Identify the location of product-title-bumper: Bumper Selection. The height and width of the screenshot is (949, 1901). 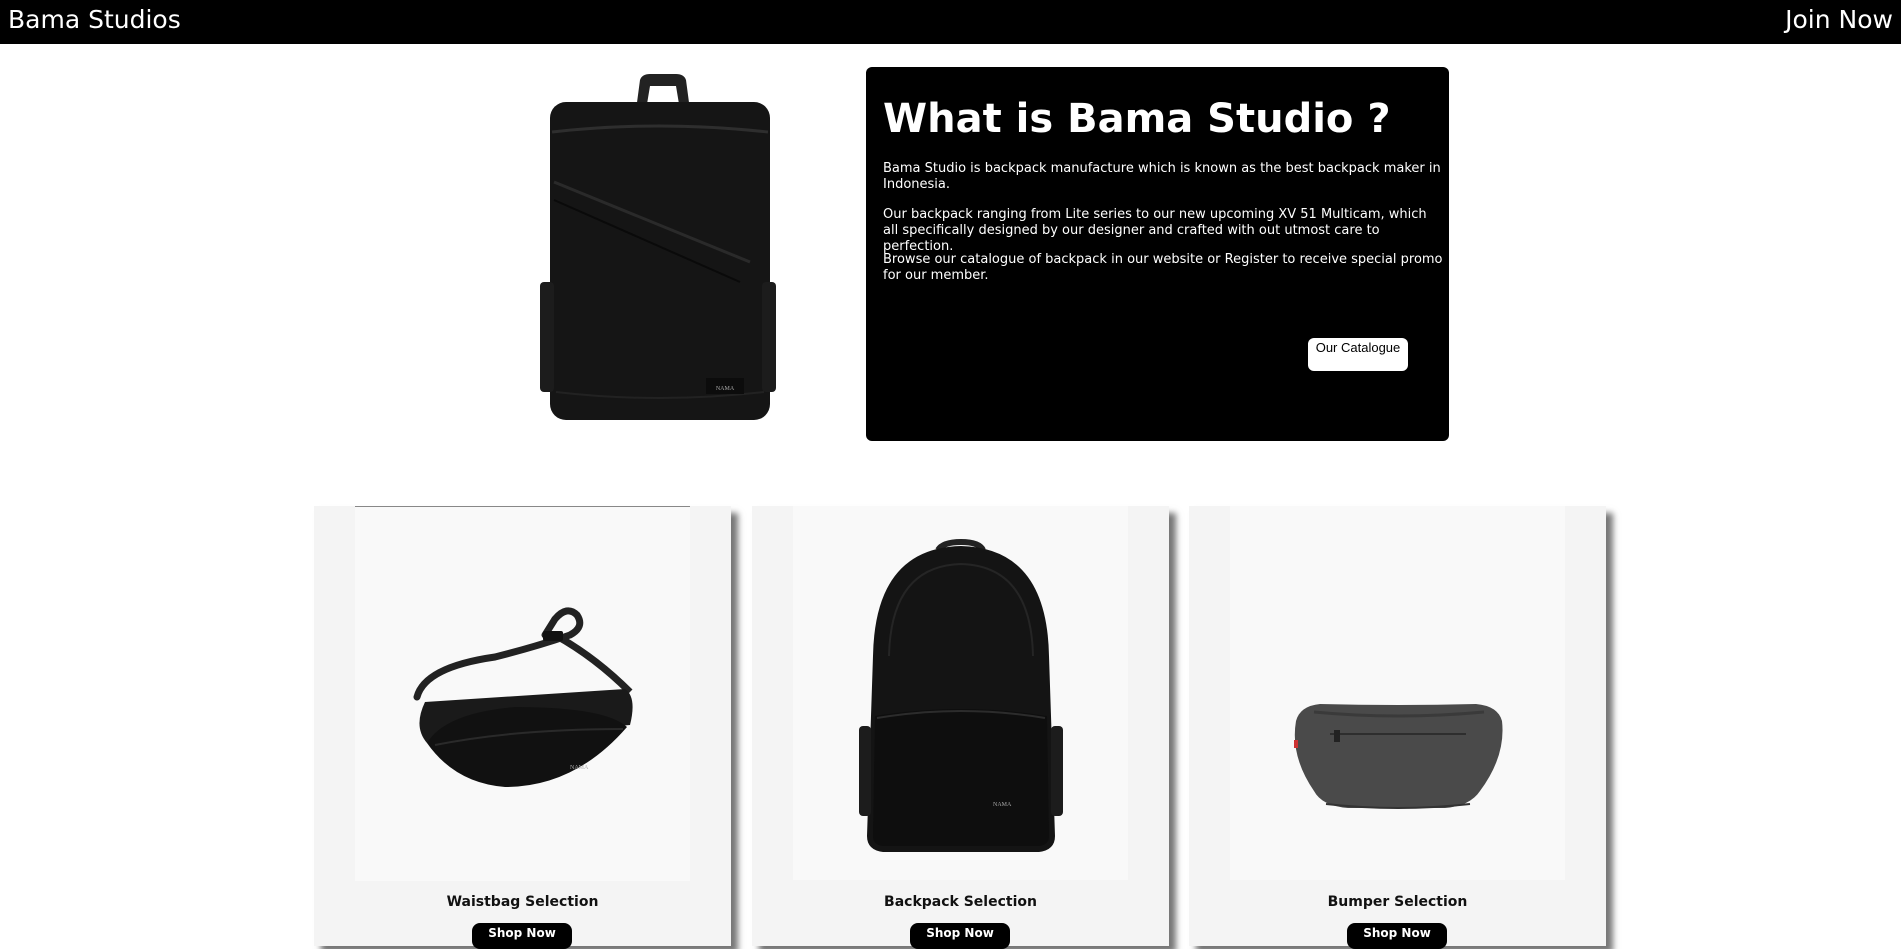
(1397, 902).